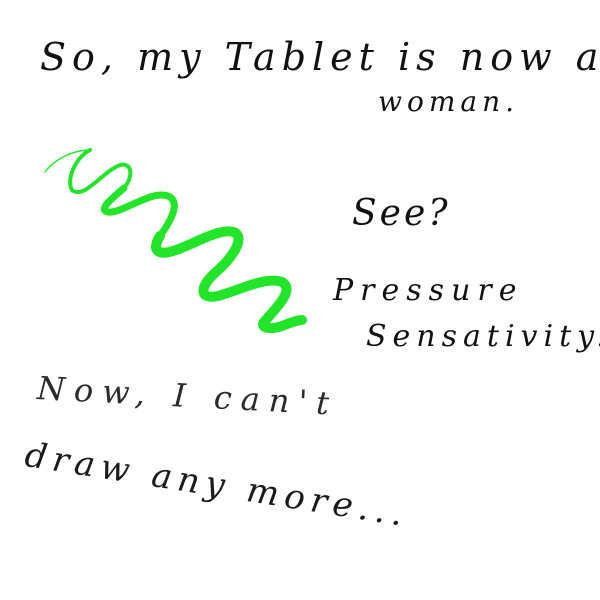  Describe the element at coordinates (401, 213) in the screenshot. I see `handwritten-line-3: See?` at that location.